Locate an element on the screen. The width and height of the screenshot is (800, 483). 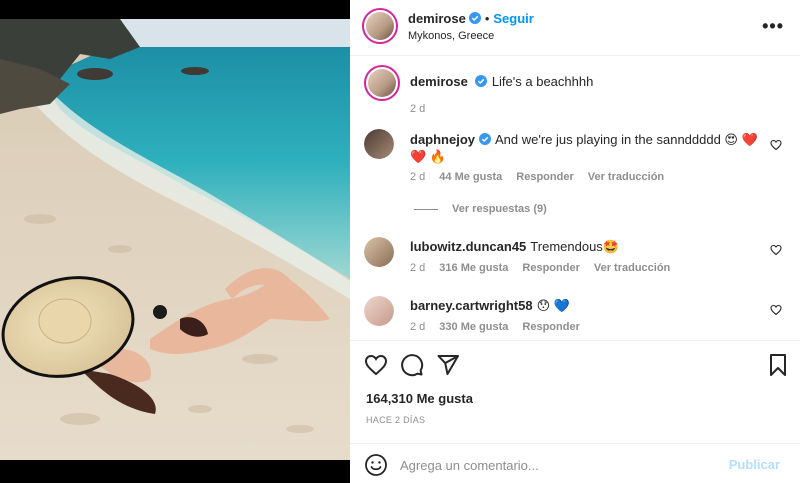
comment-username: lubowitz.duncan45 is located at coordinates (468, 246).